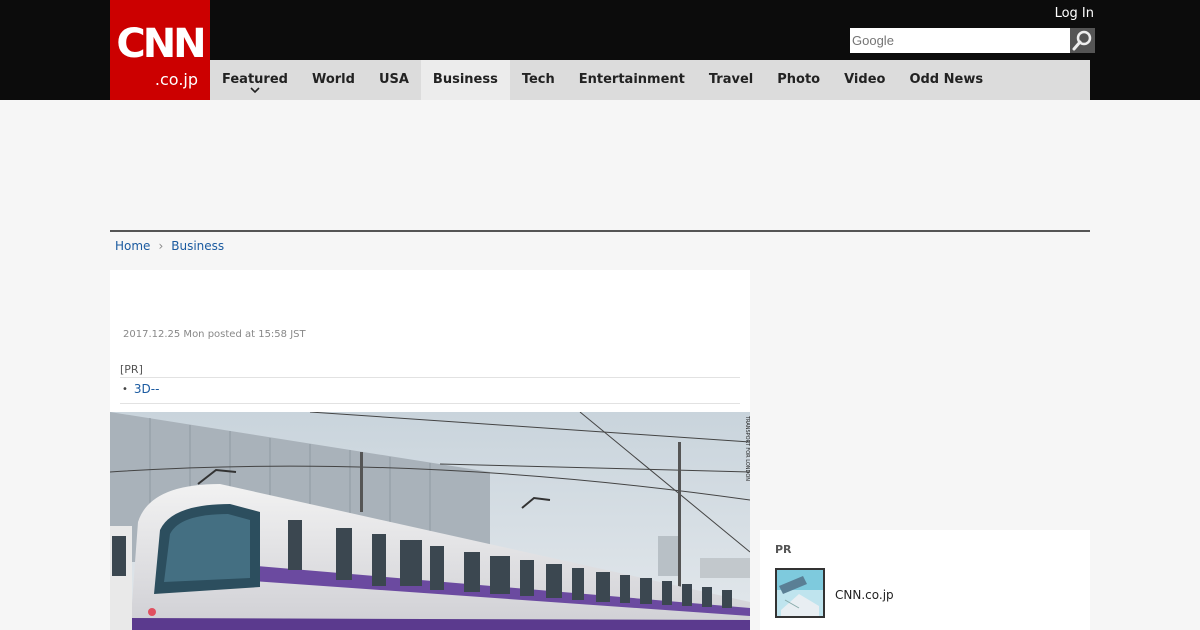  I want to click on nav-item-tech: Tech, so click(538, 80).